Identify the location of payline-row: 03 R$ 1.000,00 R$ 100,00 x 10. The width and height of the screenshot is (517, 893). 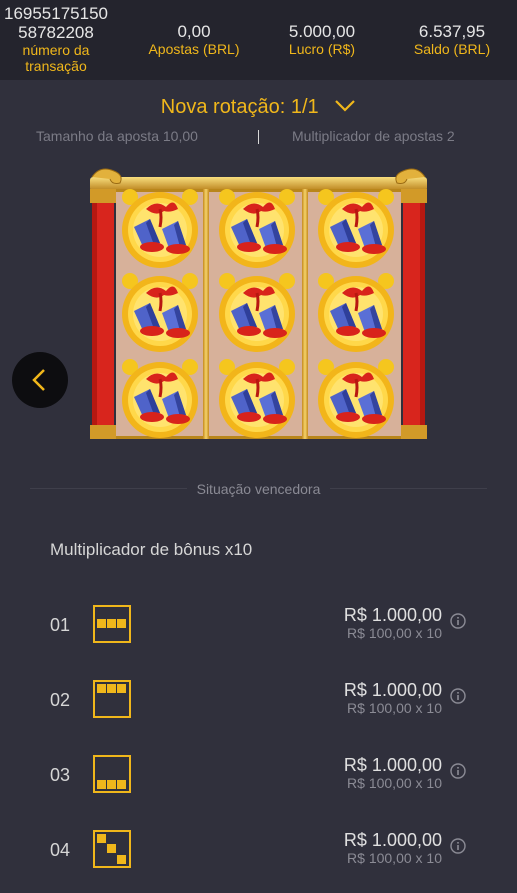
(258, 777).